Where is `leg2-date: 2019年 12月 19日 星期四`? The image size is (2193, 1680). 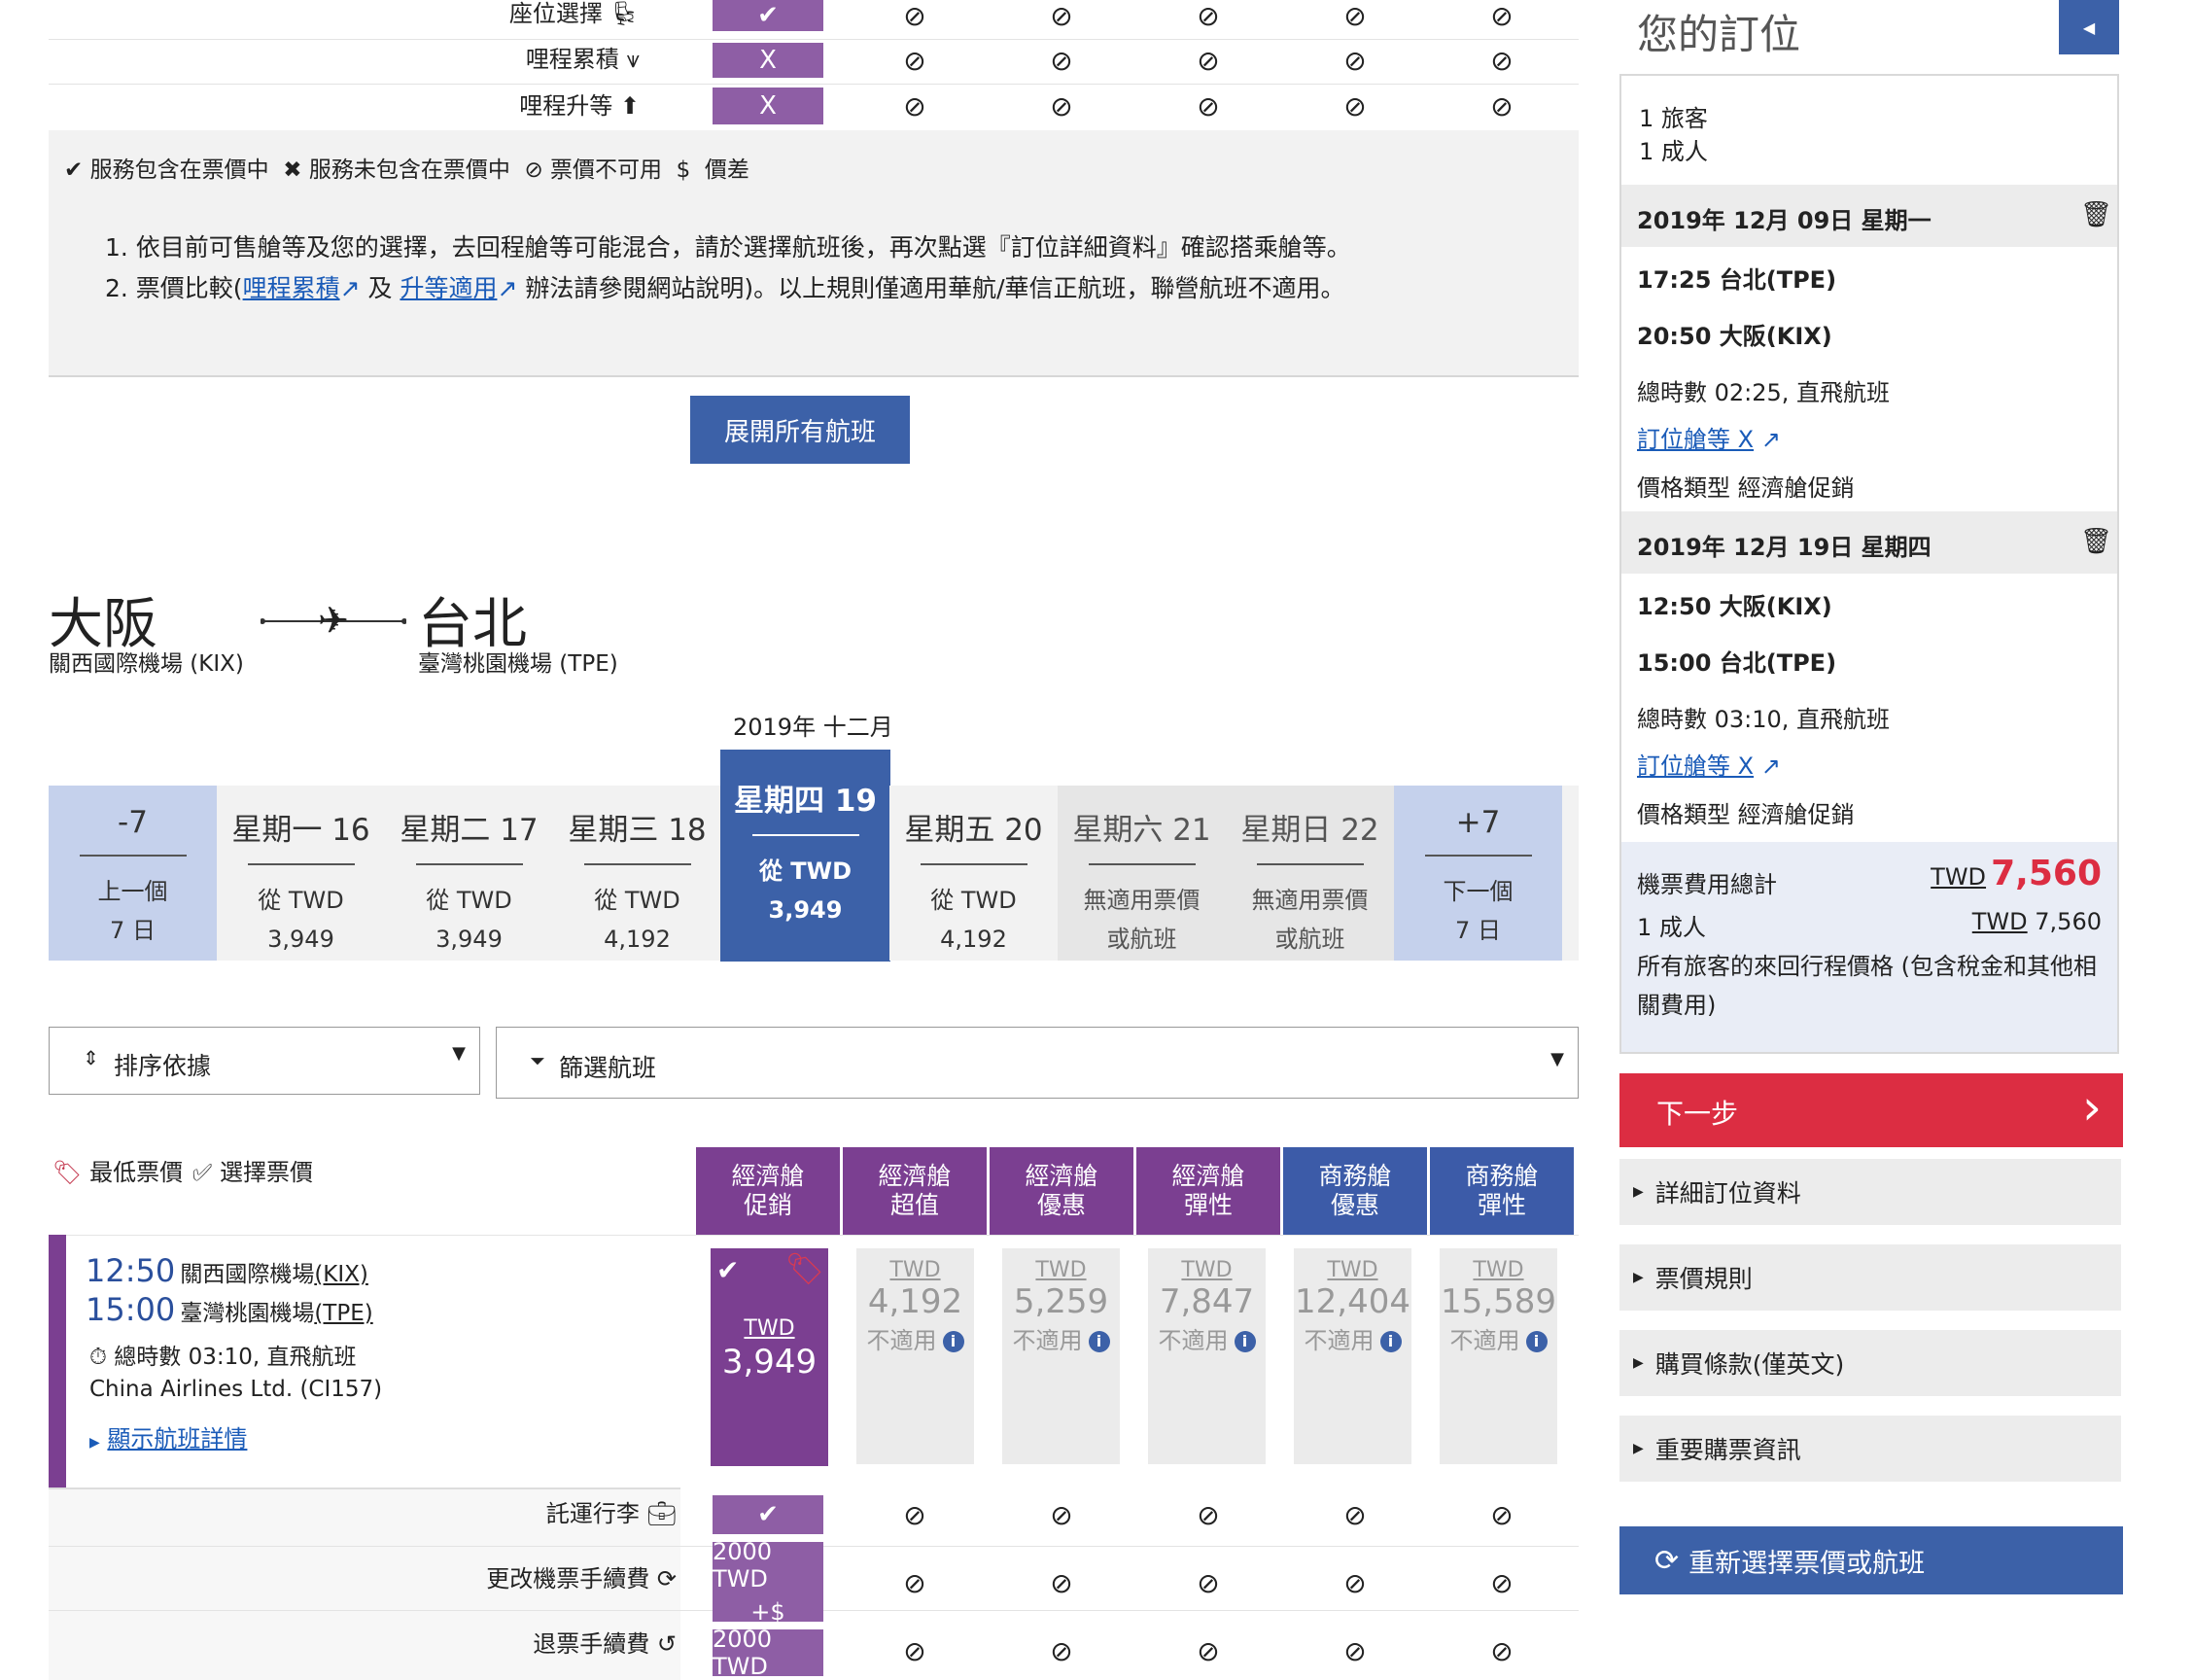 leg2-date: 2019年 12月 19日 星期四 is located at coordinates (1784, 547).